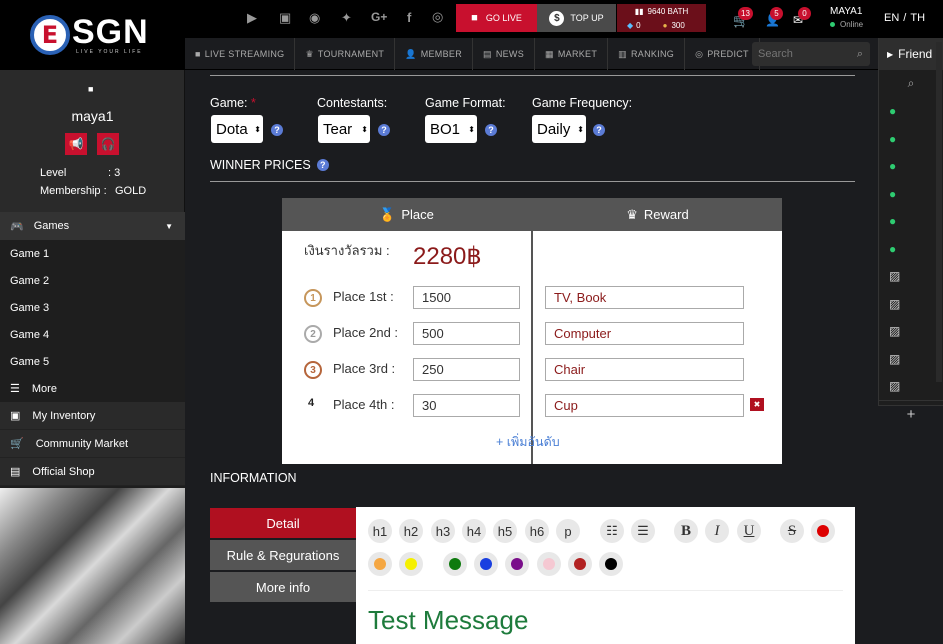 This screenshot has height=644, width=943. Describe the element at coordinates (580, 564) in the screenshot. I see `color-darkred-button` at that location.